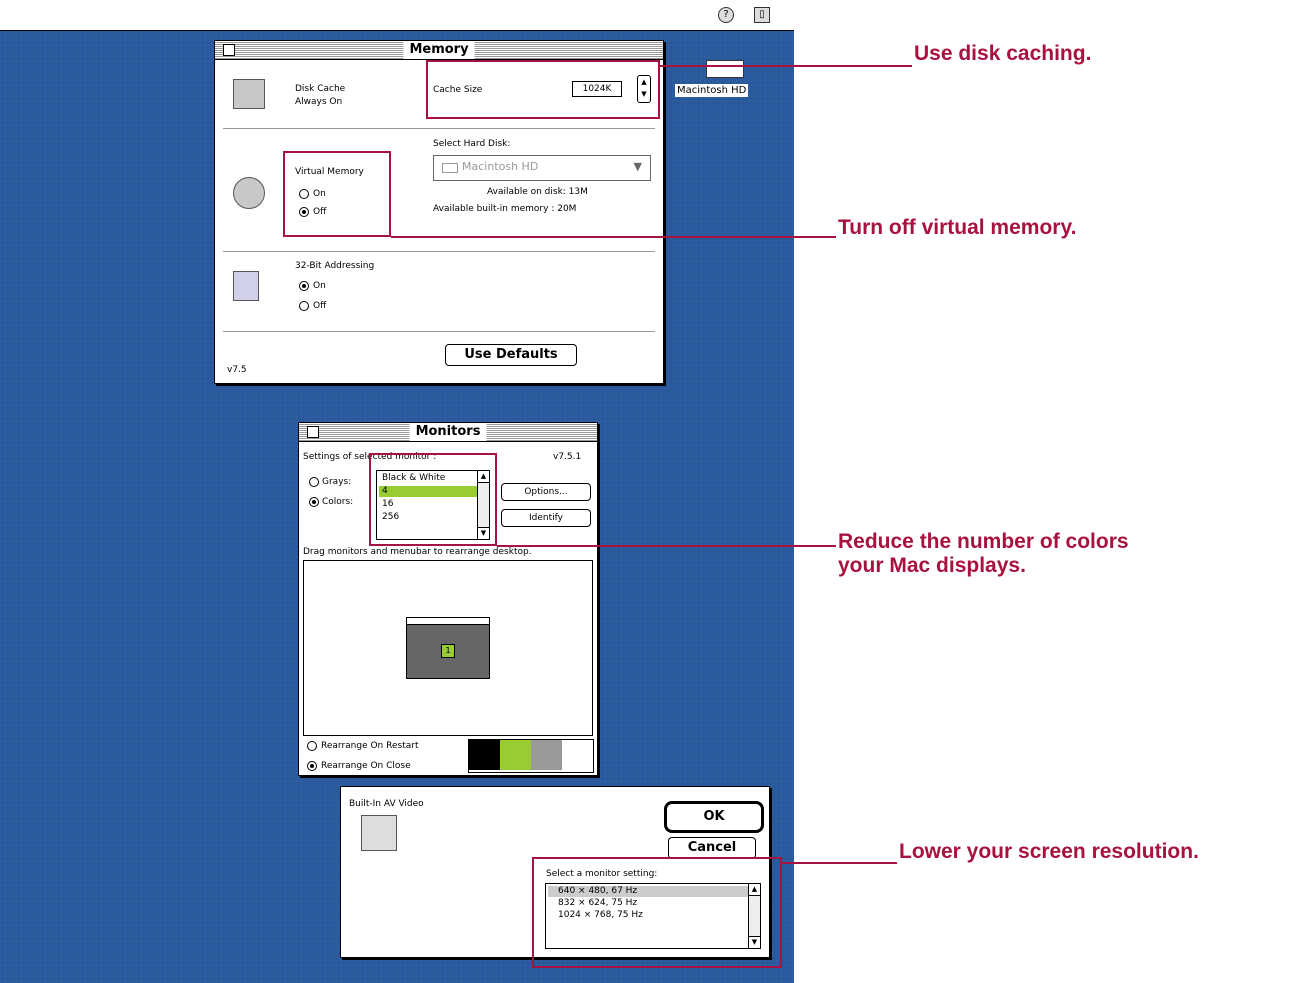 The width and height of the screenshot is (1289, 983). I want to click on arrangement-area: 1, so click(448, 648).